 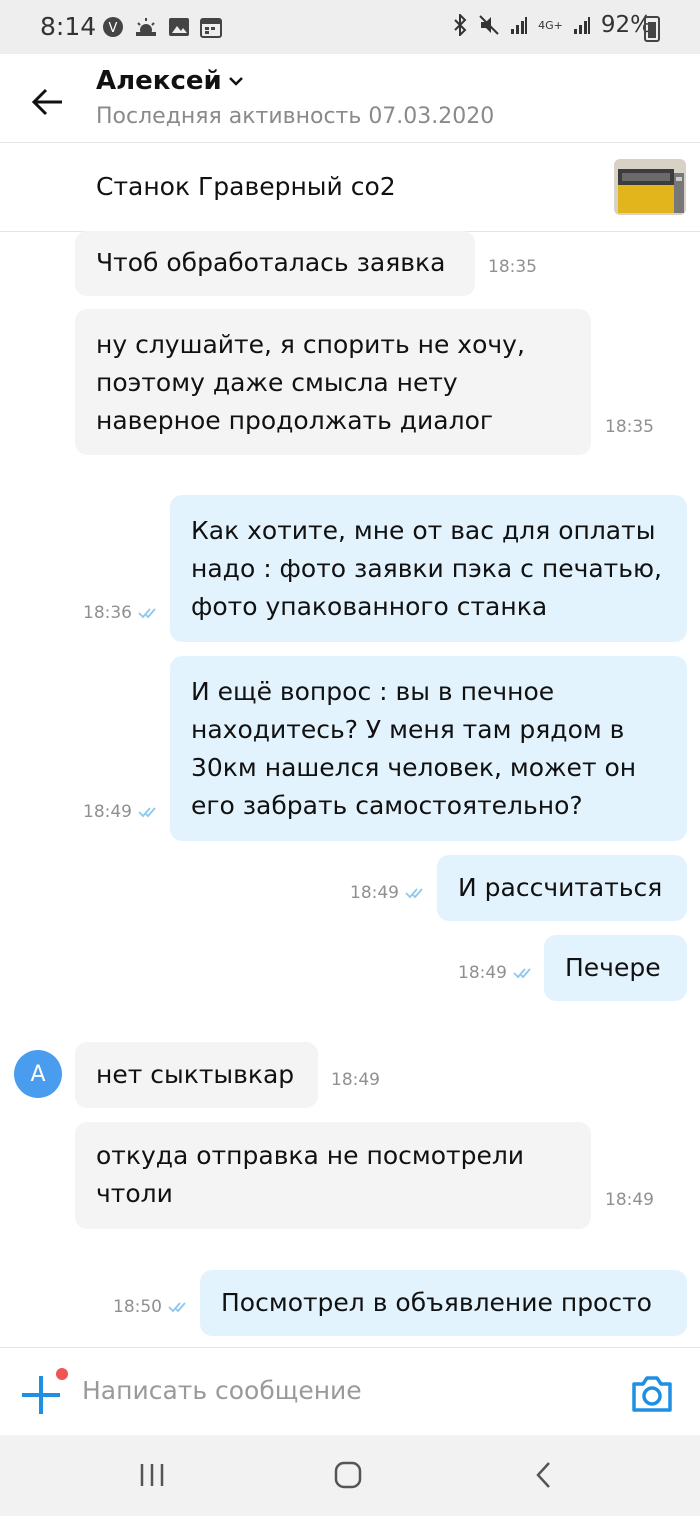 I want to click on contact-name: Алексей, so click(x=159, y=81).